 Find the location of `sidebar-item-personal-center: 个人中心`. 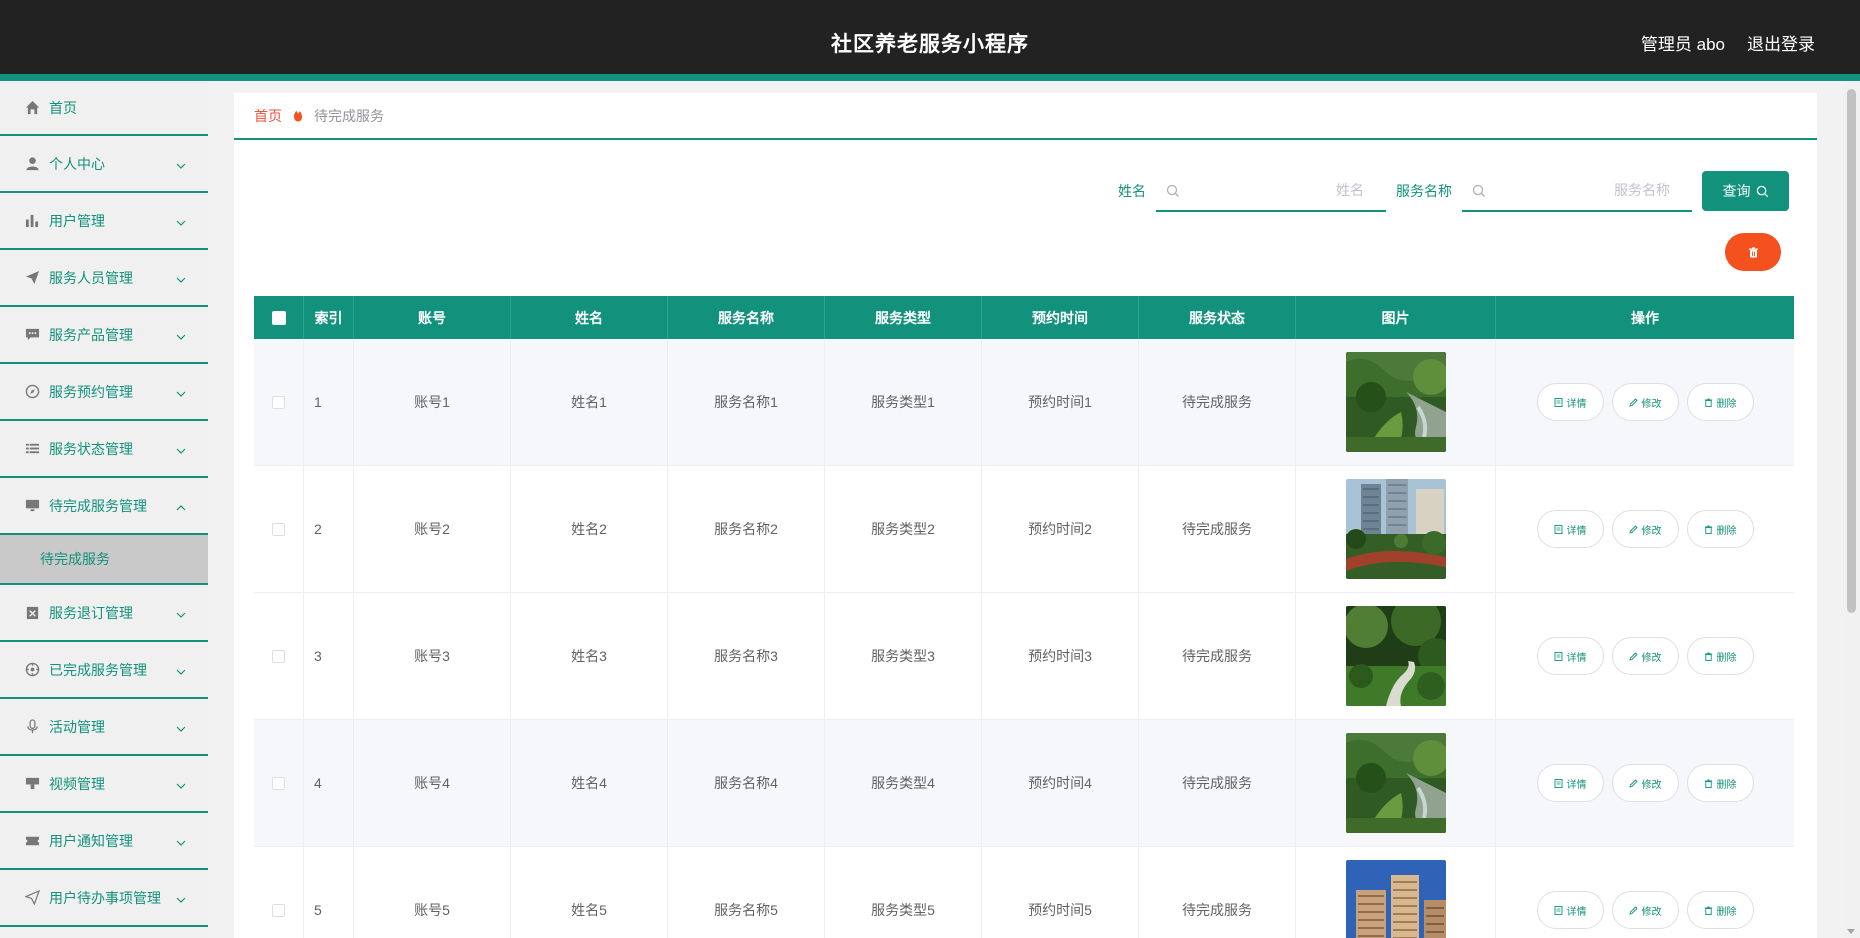

sidebar-item-personal-center: 个人中心 is located at coordinates (104, 164).